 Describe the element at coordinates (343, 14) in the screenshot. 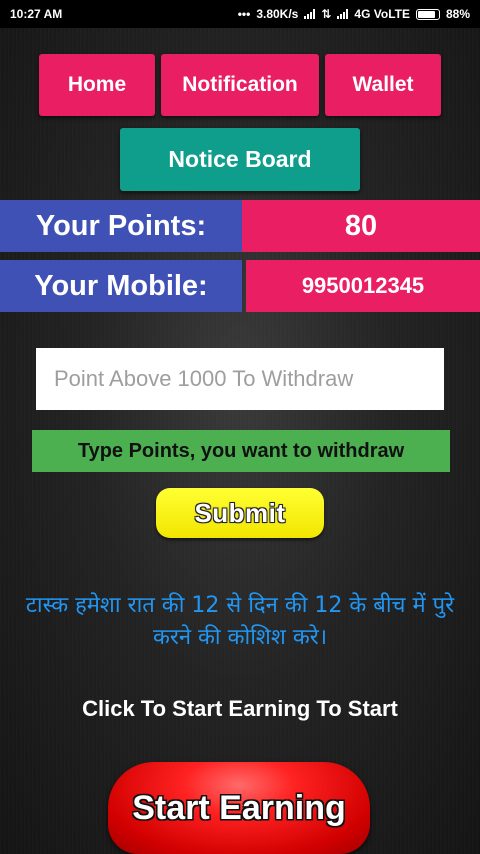

I see `signal-2-icon` at that location.